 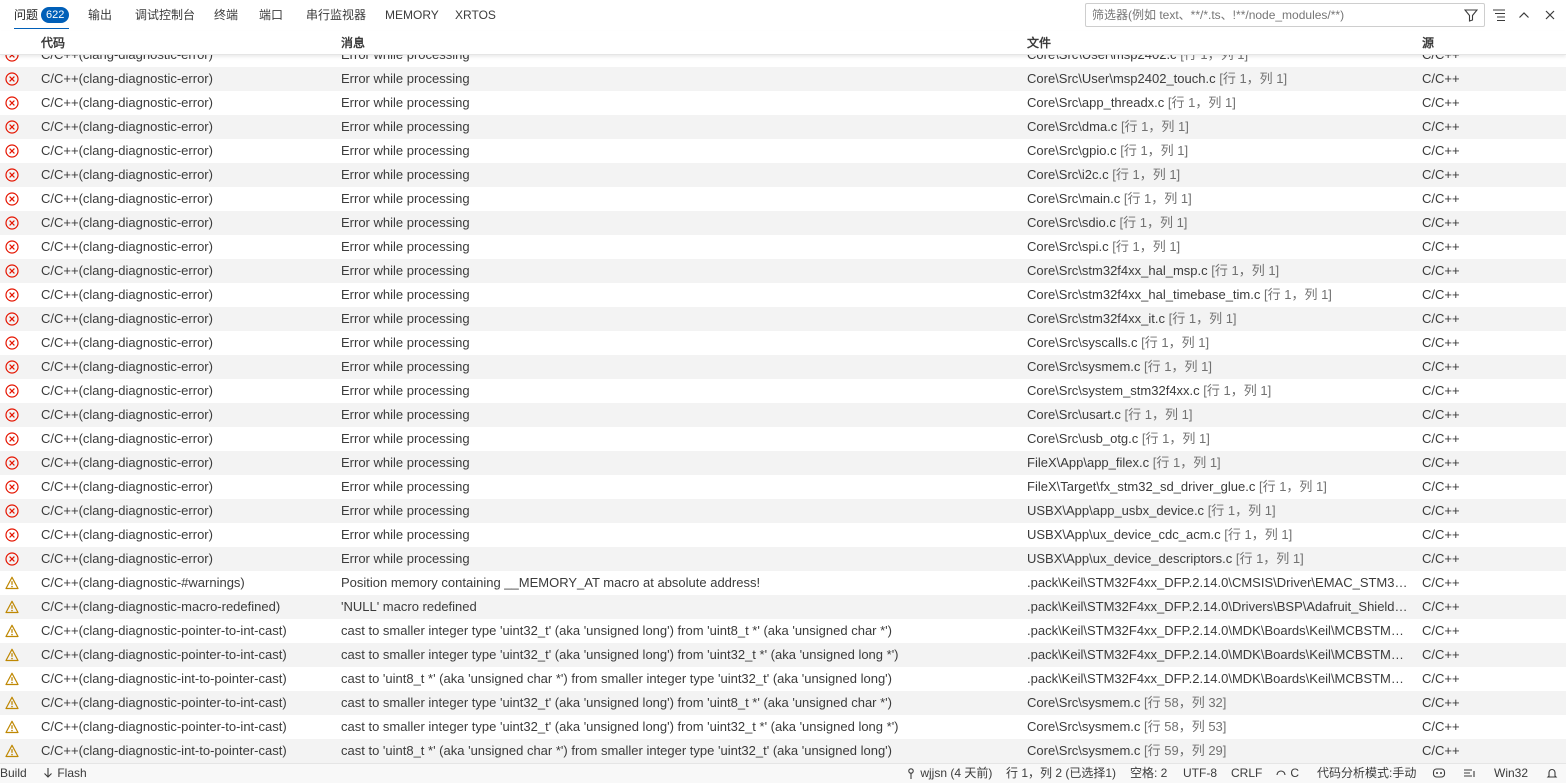 What do you see at coordinates (1039, 43) in the screenshot?
I see `column-header-file: 文件` at bounding box center [1039, 43].